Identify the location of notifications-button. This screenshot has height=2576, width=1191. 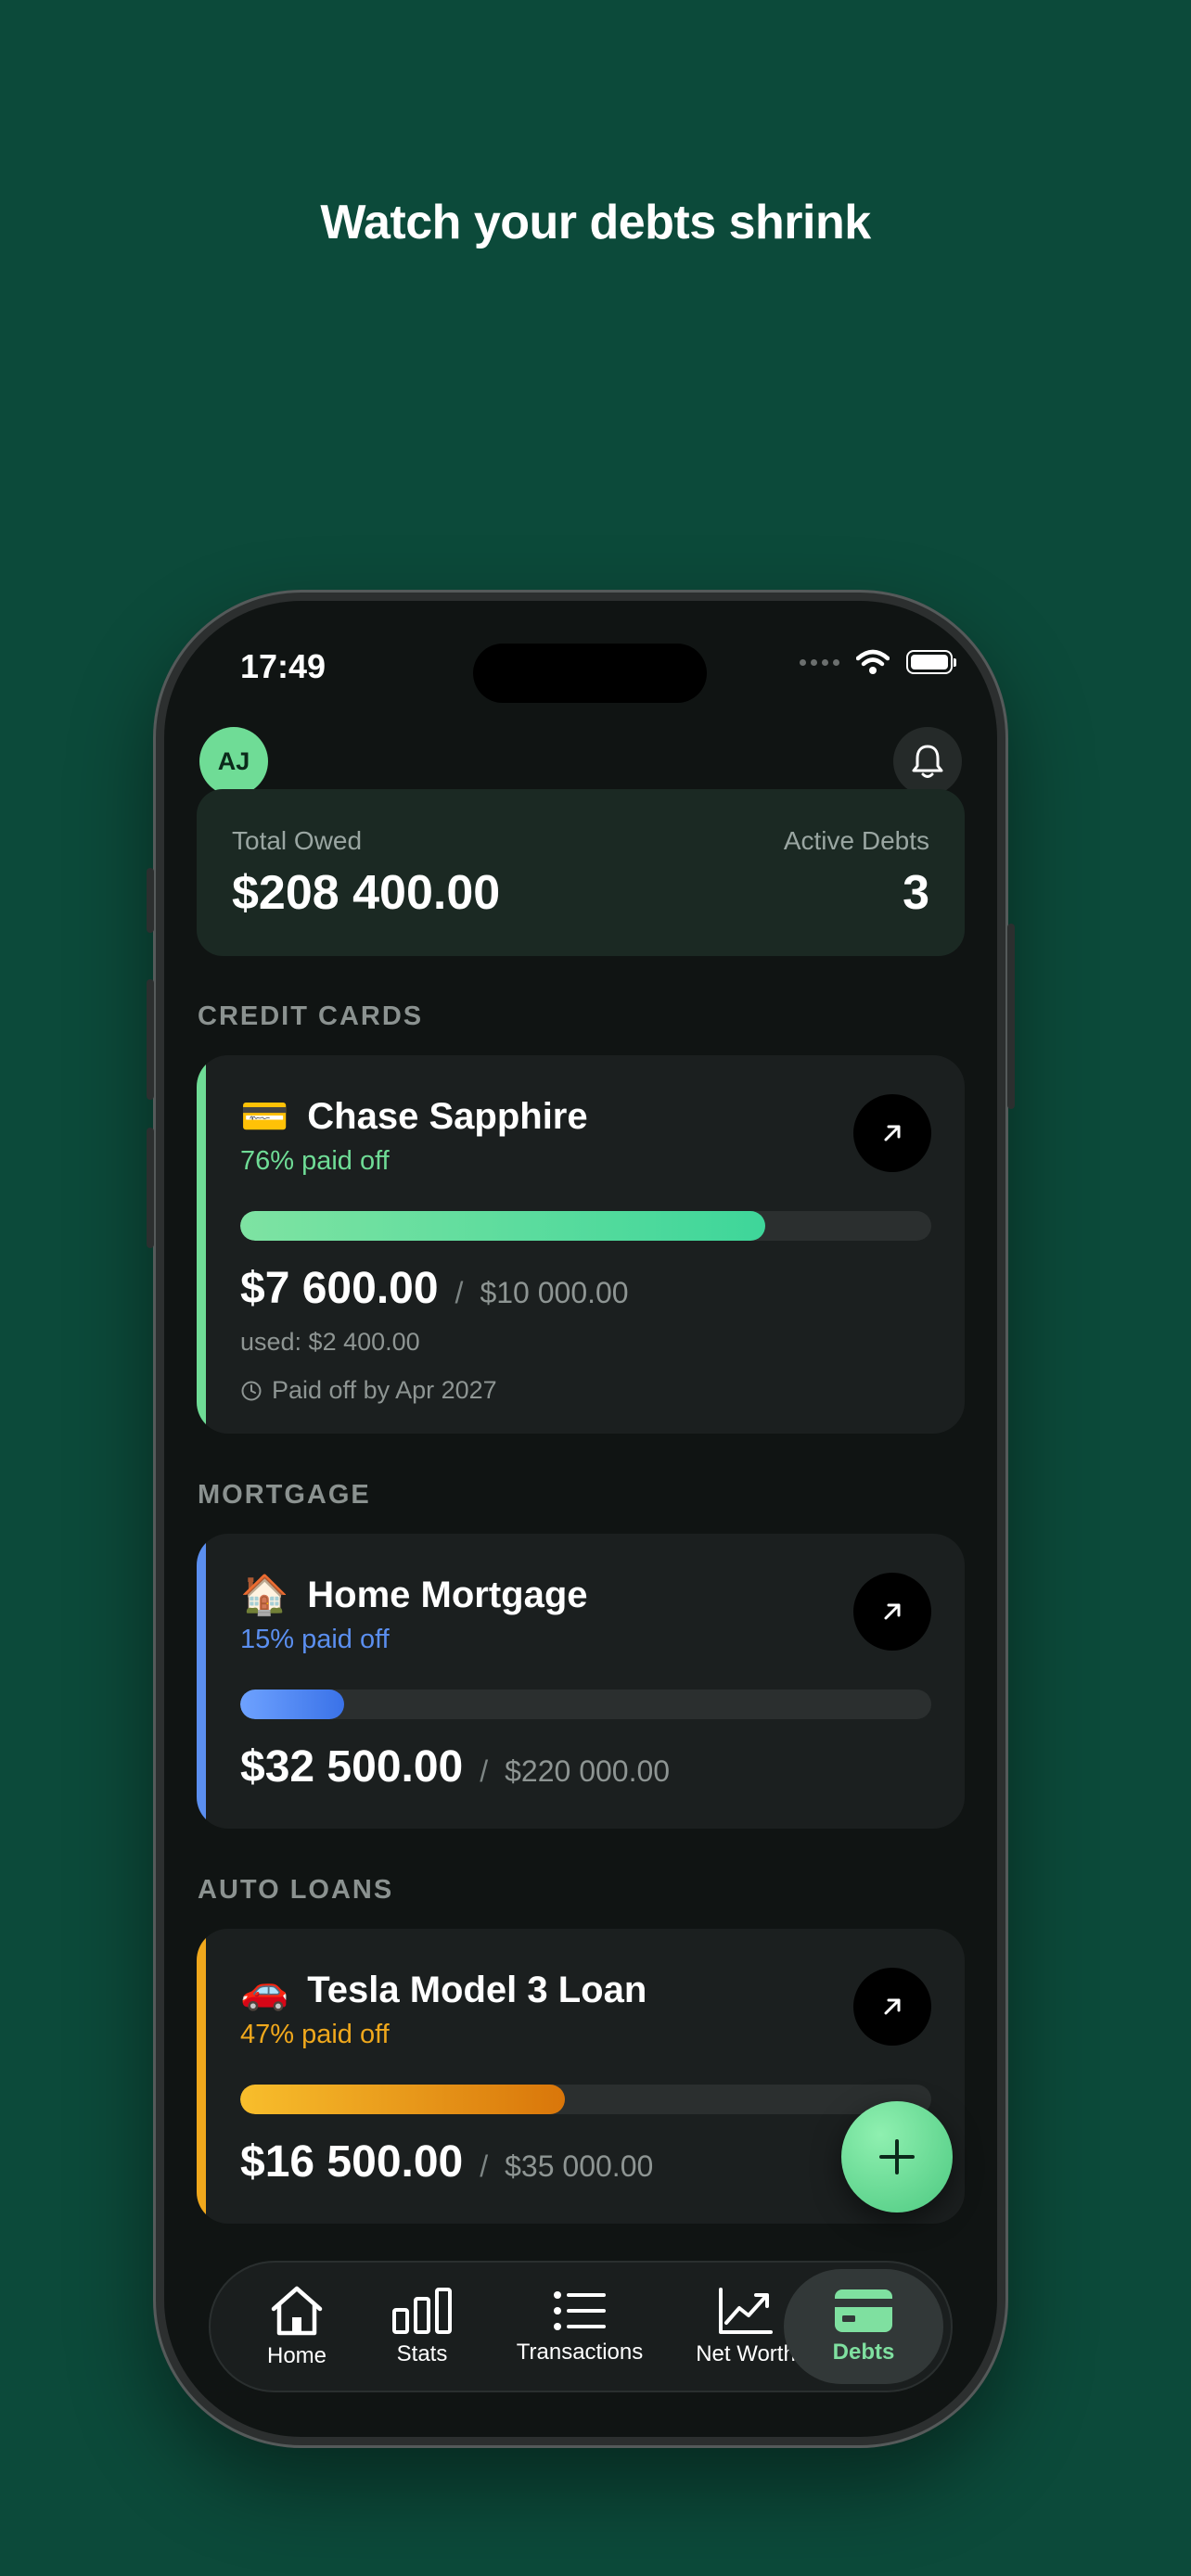
(927, 762).